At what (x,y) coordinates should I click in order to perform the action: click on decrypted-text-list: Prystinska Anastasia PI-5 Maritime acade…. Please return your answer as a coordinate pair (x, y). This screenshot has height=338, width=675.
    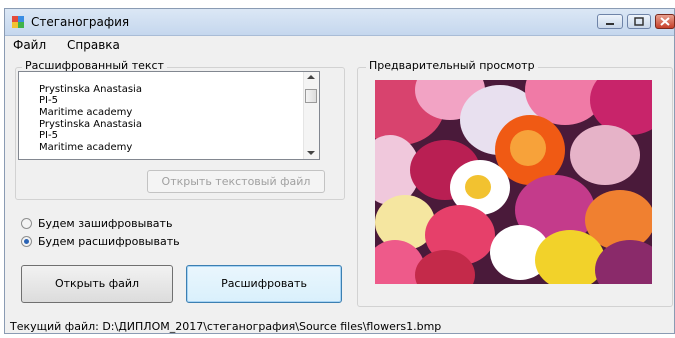
    Looking at the image, I should click on (169, 115).